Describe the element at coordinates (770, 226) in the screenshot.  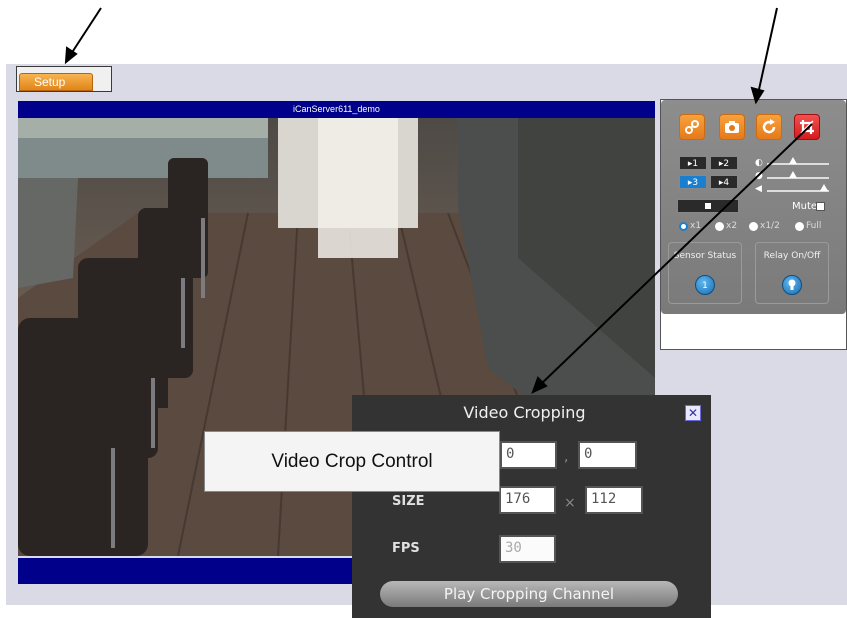
I see `zoom-half-label: x1/2` at that location.